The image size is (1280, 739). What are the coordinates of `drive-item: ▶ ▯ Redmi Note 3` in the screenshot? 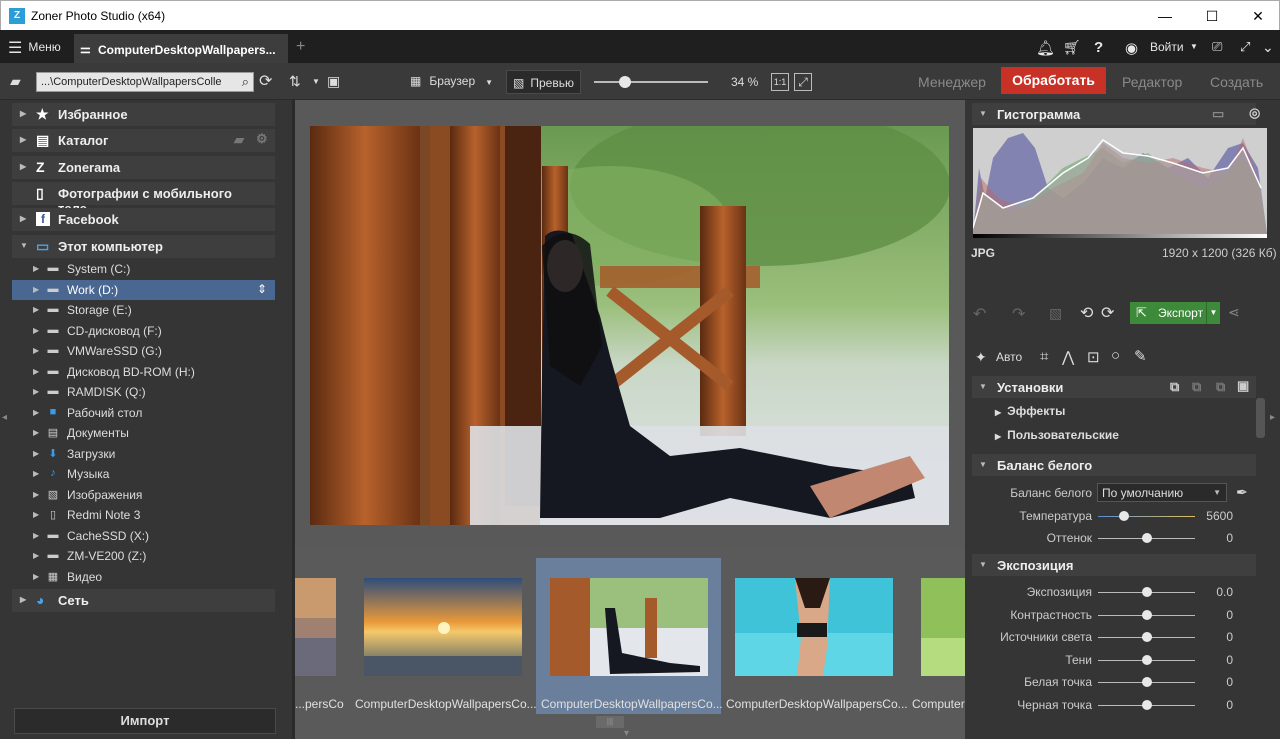 It's located at (143, 515).